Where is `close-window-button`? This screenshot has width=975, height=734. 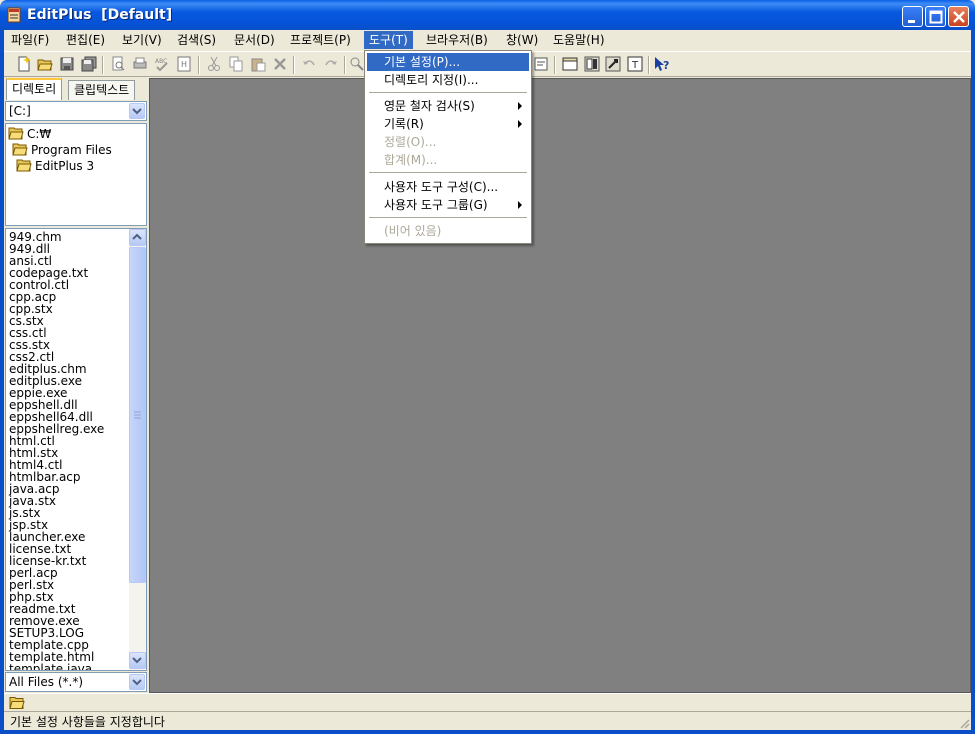
close-window-button is located at coordinates (958, 16).